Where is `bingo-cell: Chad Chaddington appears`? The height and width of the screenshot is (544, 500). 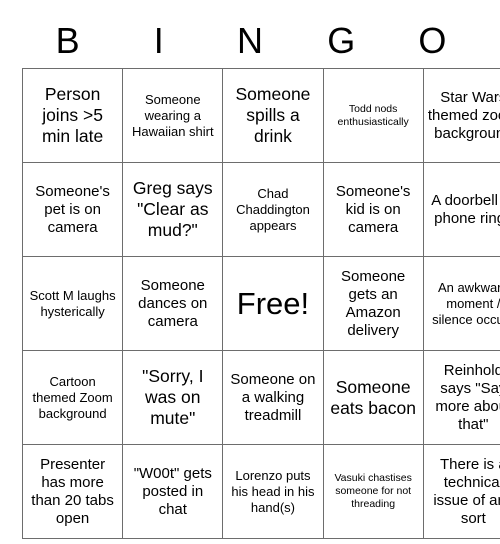
bingo-cell: Chad Chaddington appears is located at coordinates (273, 209).